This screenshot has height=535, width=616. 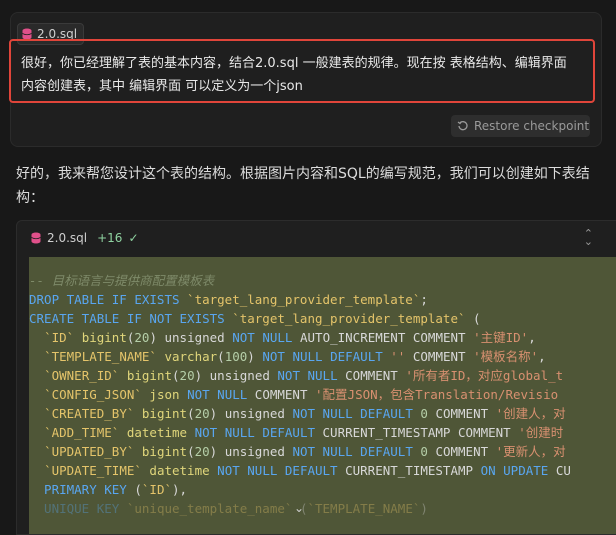 I want to click on code-token: '', so click(x=398, y=356).